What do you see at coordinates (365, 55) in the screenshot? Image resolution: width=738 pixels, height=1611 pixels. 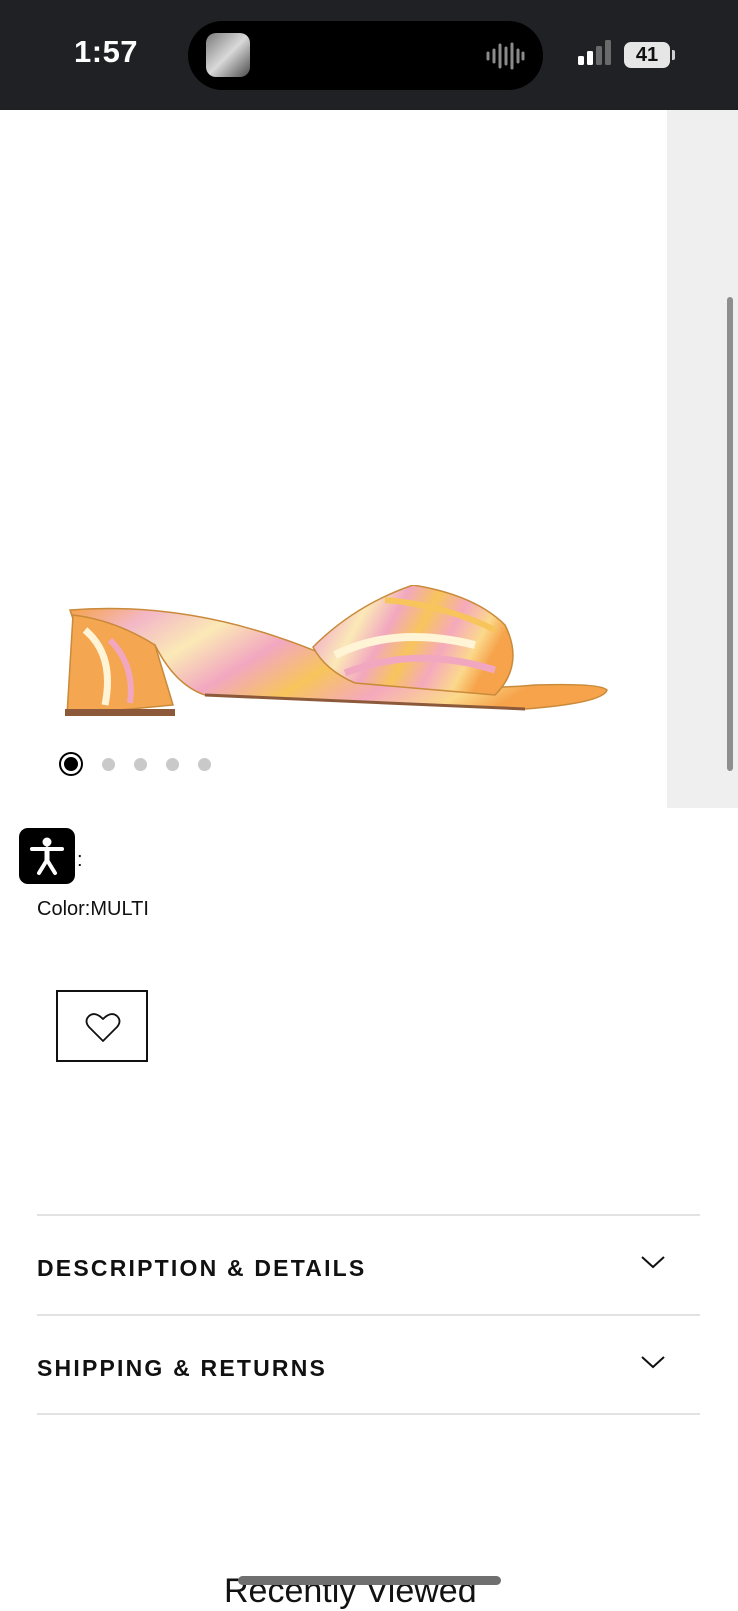 I see `dynamic-island` at bounding box center [365, 55].